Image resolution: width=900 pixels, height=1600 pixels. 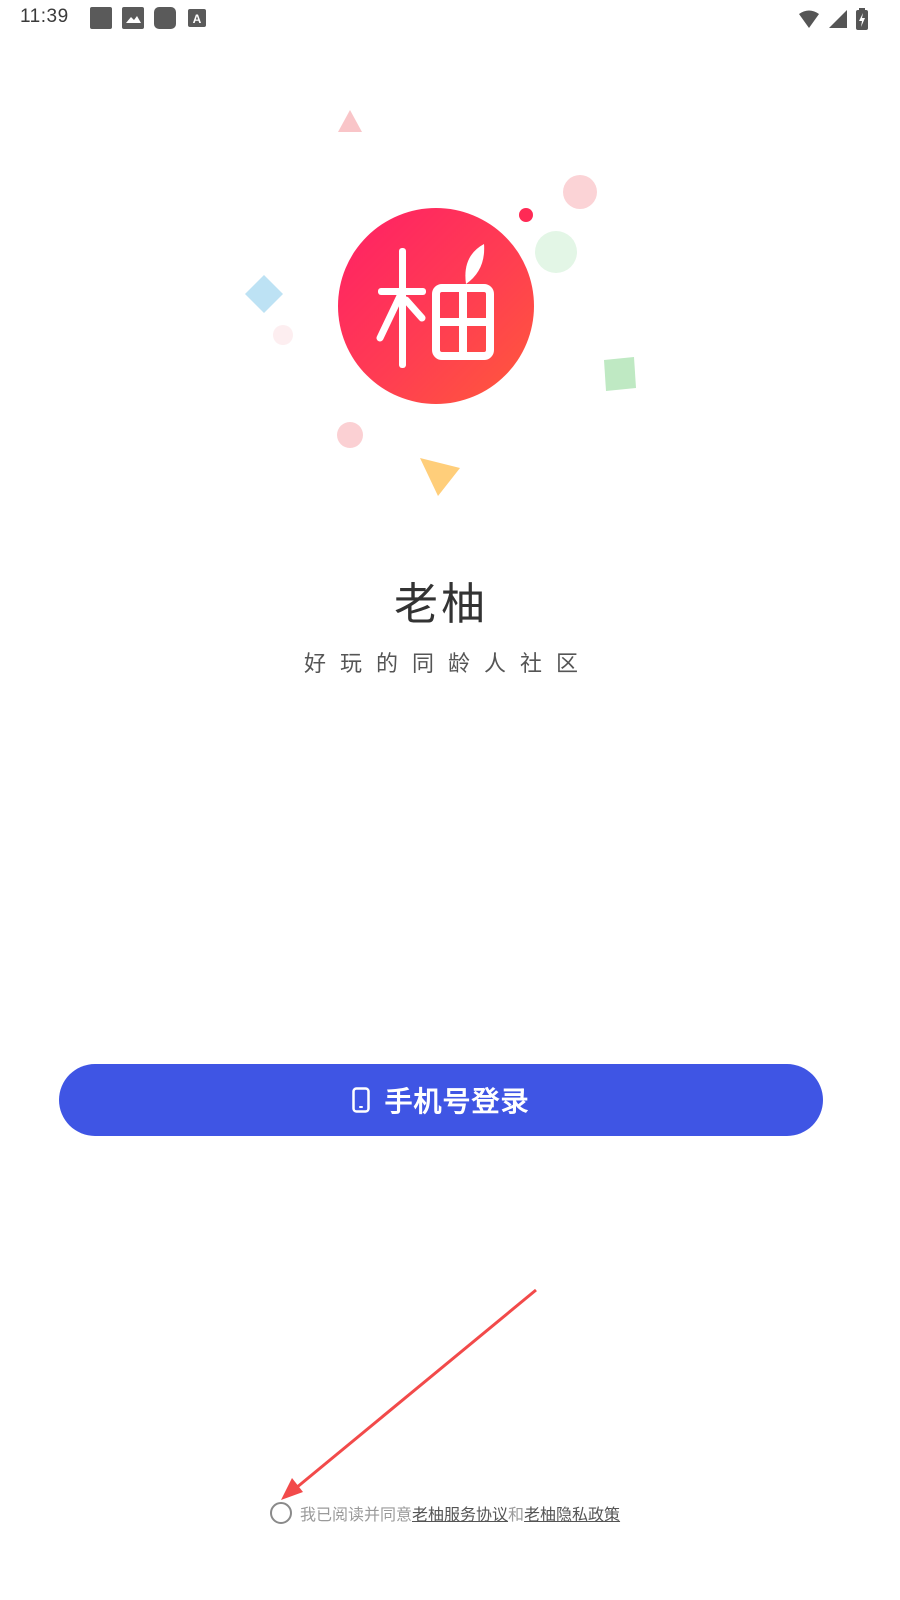 I want to click on decor-square-green, so click(x=620, y=374).